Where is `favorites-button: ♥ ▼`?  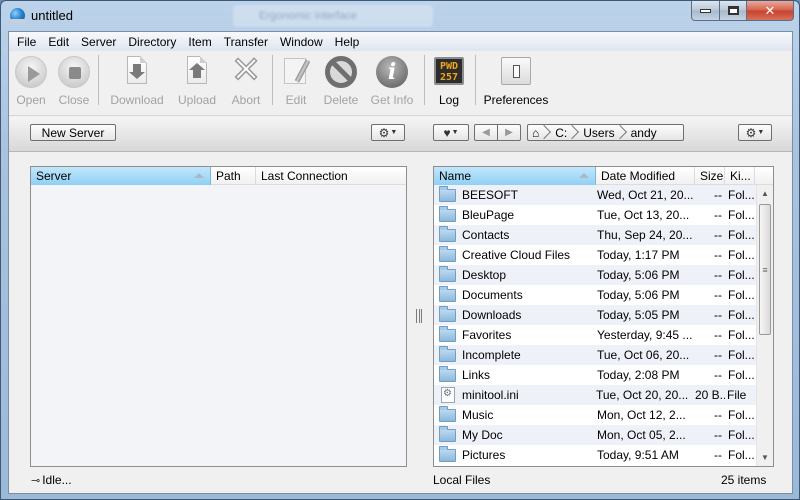 favorites-button: ♥ ▼ is located at coordinates (451, 132).